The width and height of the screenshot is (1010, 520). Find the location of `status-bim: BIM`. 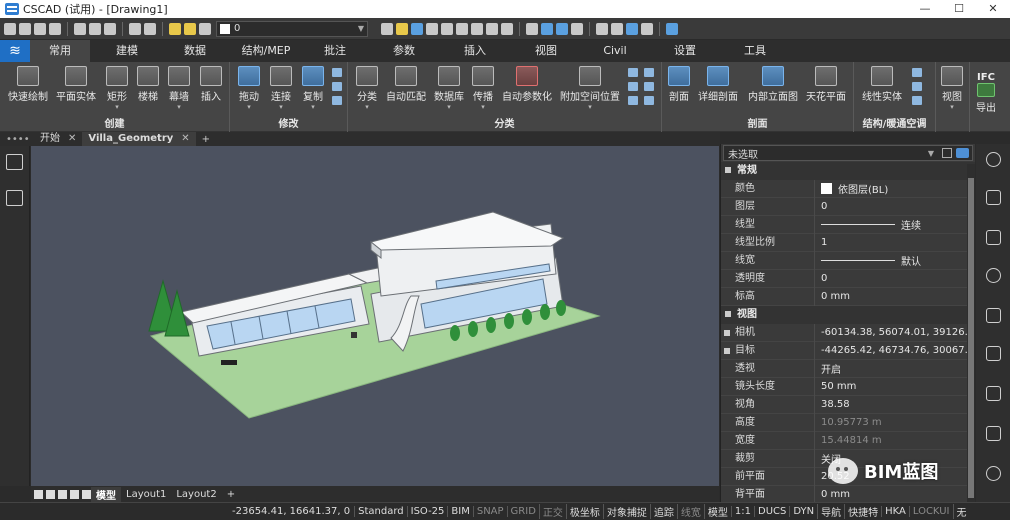

status-bim: BIM is located at coordinates (459, 511).